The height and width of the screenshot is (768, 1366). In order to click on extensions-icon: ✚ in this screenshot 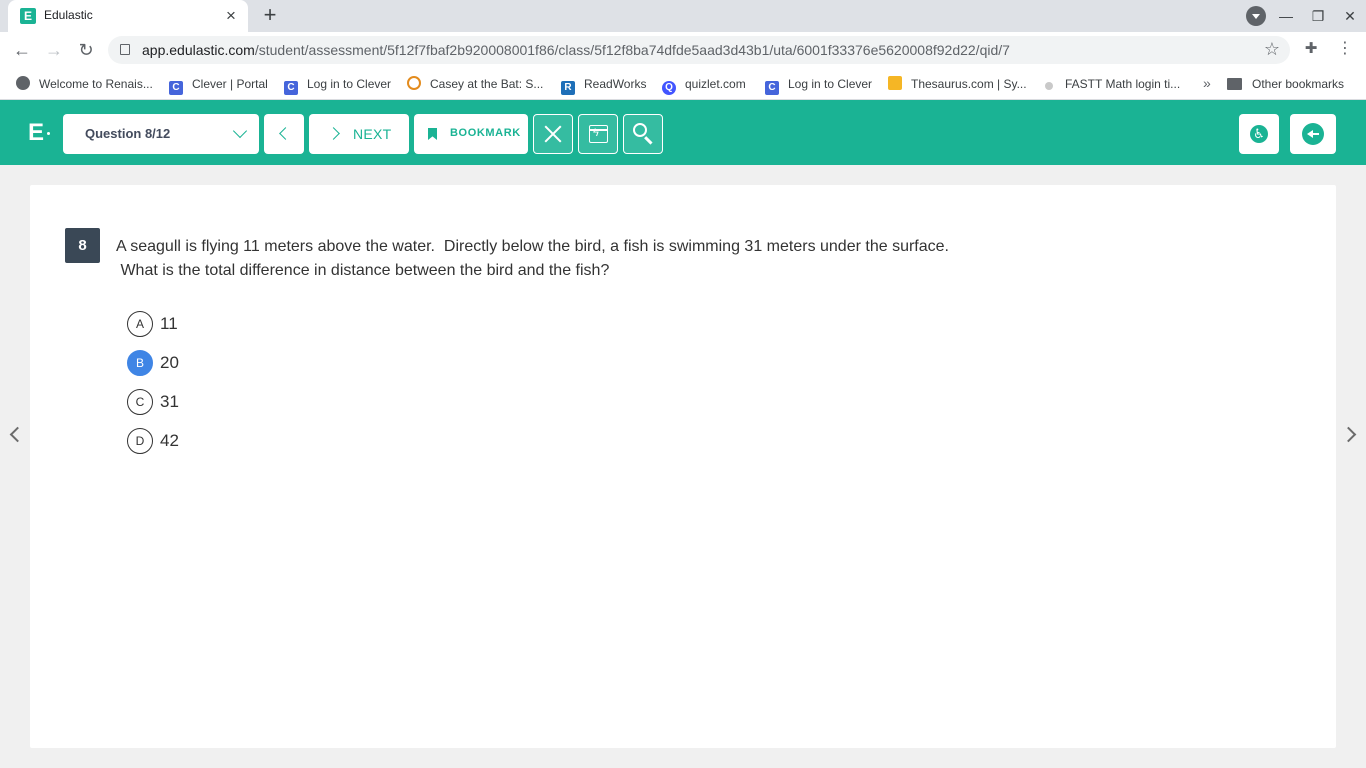, I will do `click(1311, 48)`.